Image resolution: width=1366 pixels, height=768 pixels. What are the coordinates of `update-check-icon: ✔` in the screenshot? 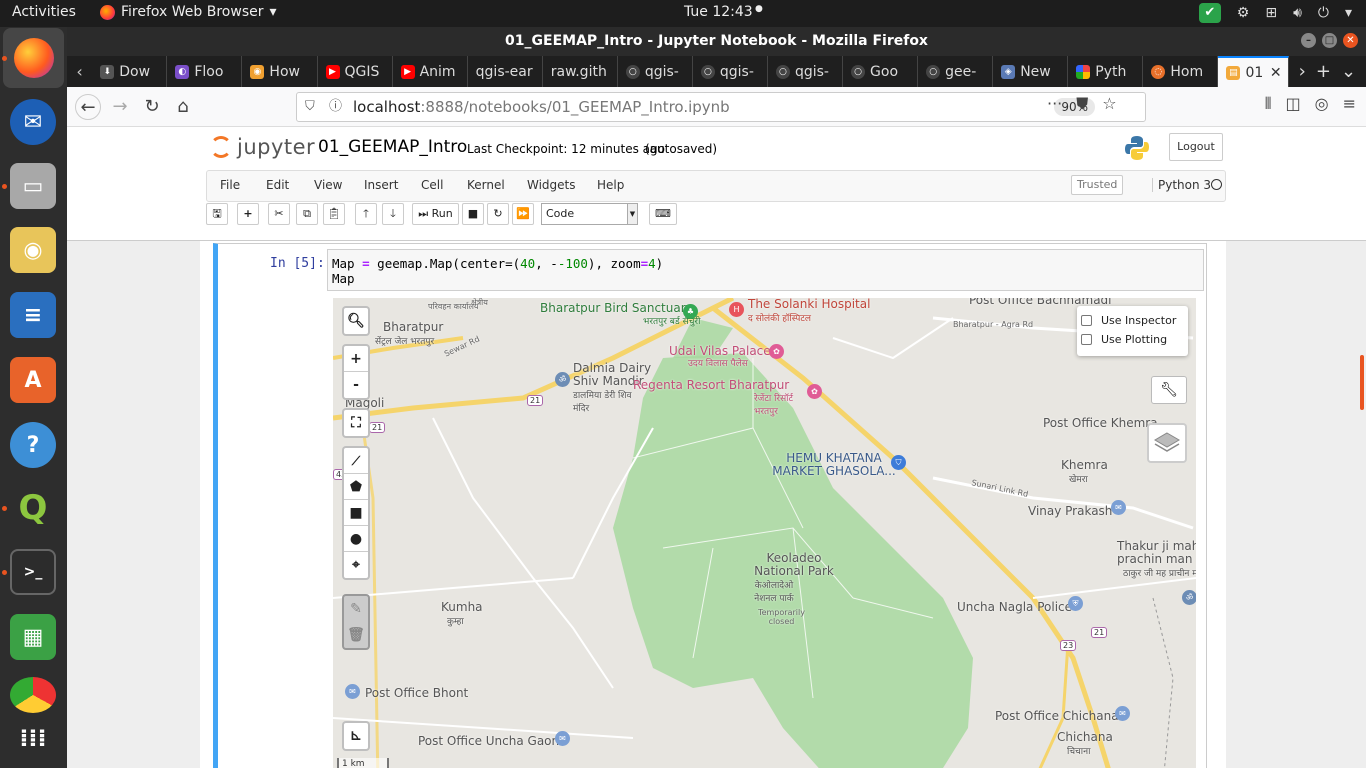 It's located at (1209, 13).